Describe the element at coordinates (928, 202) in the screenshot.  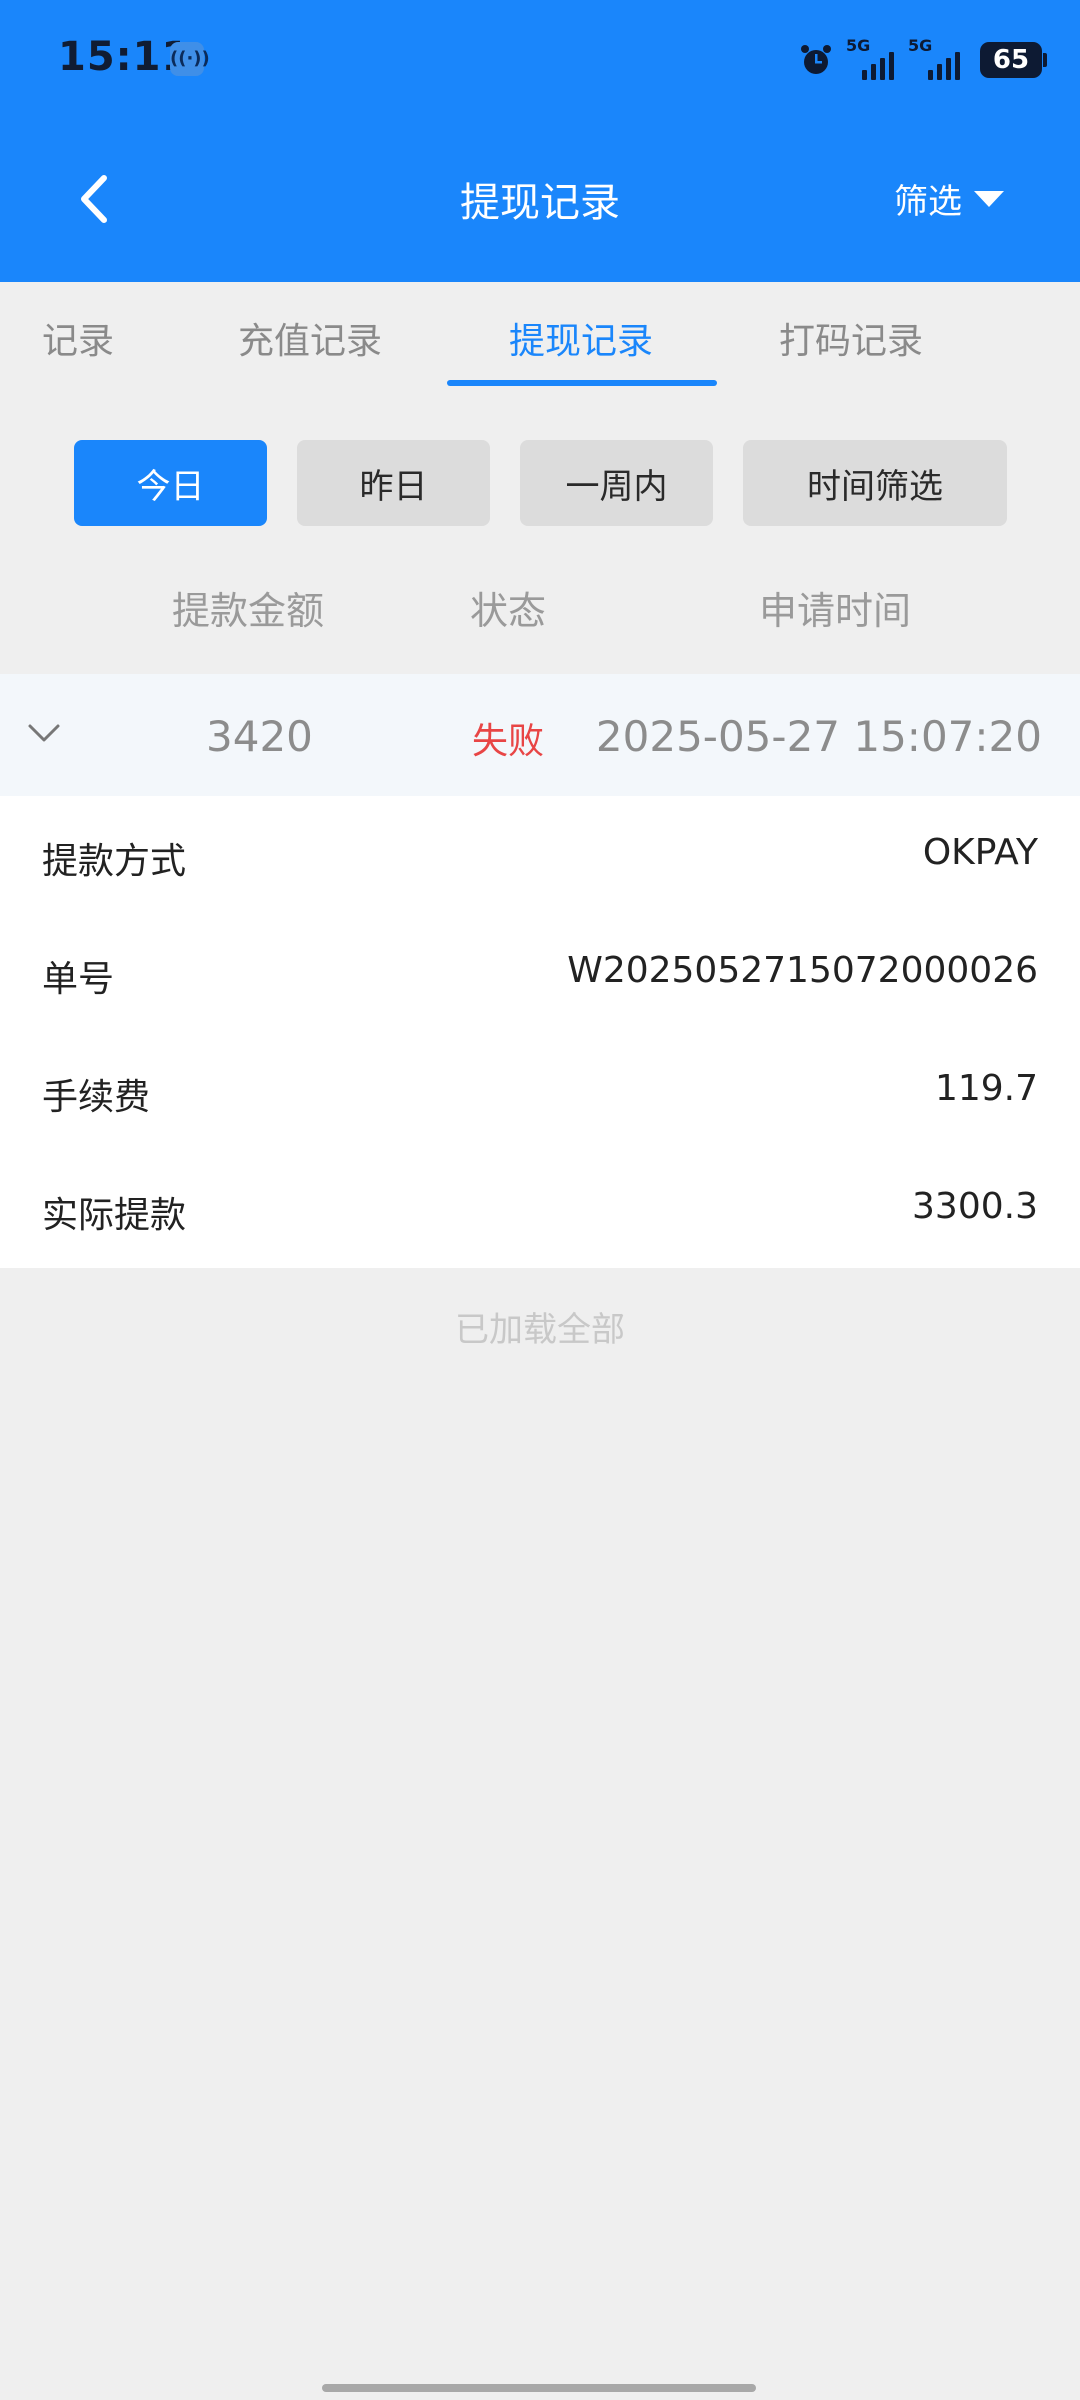
I see `filter-label: 筛选` at that location.